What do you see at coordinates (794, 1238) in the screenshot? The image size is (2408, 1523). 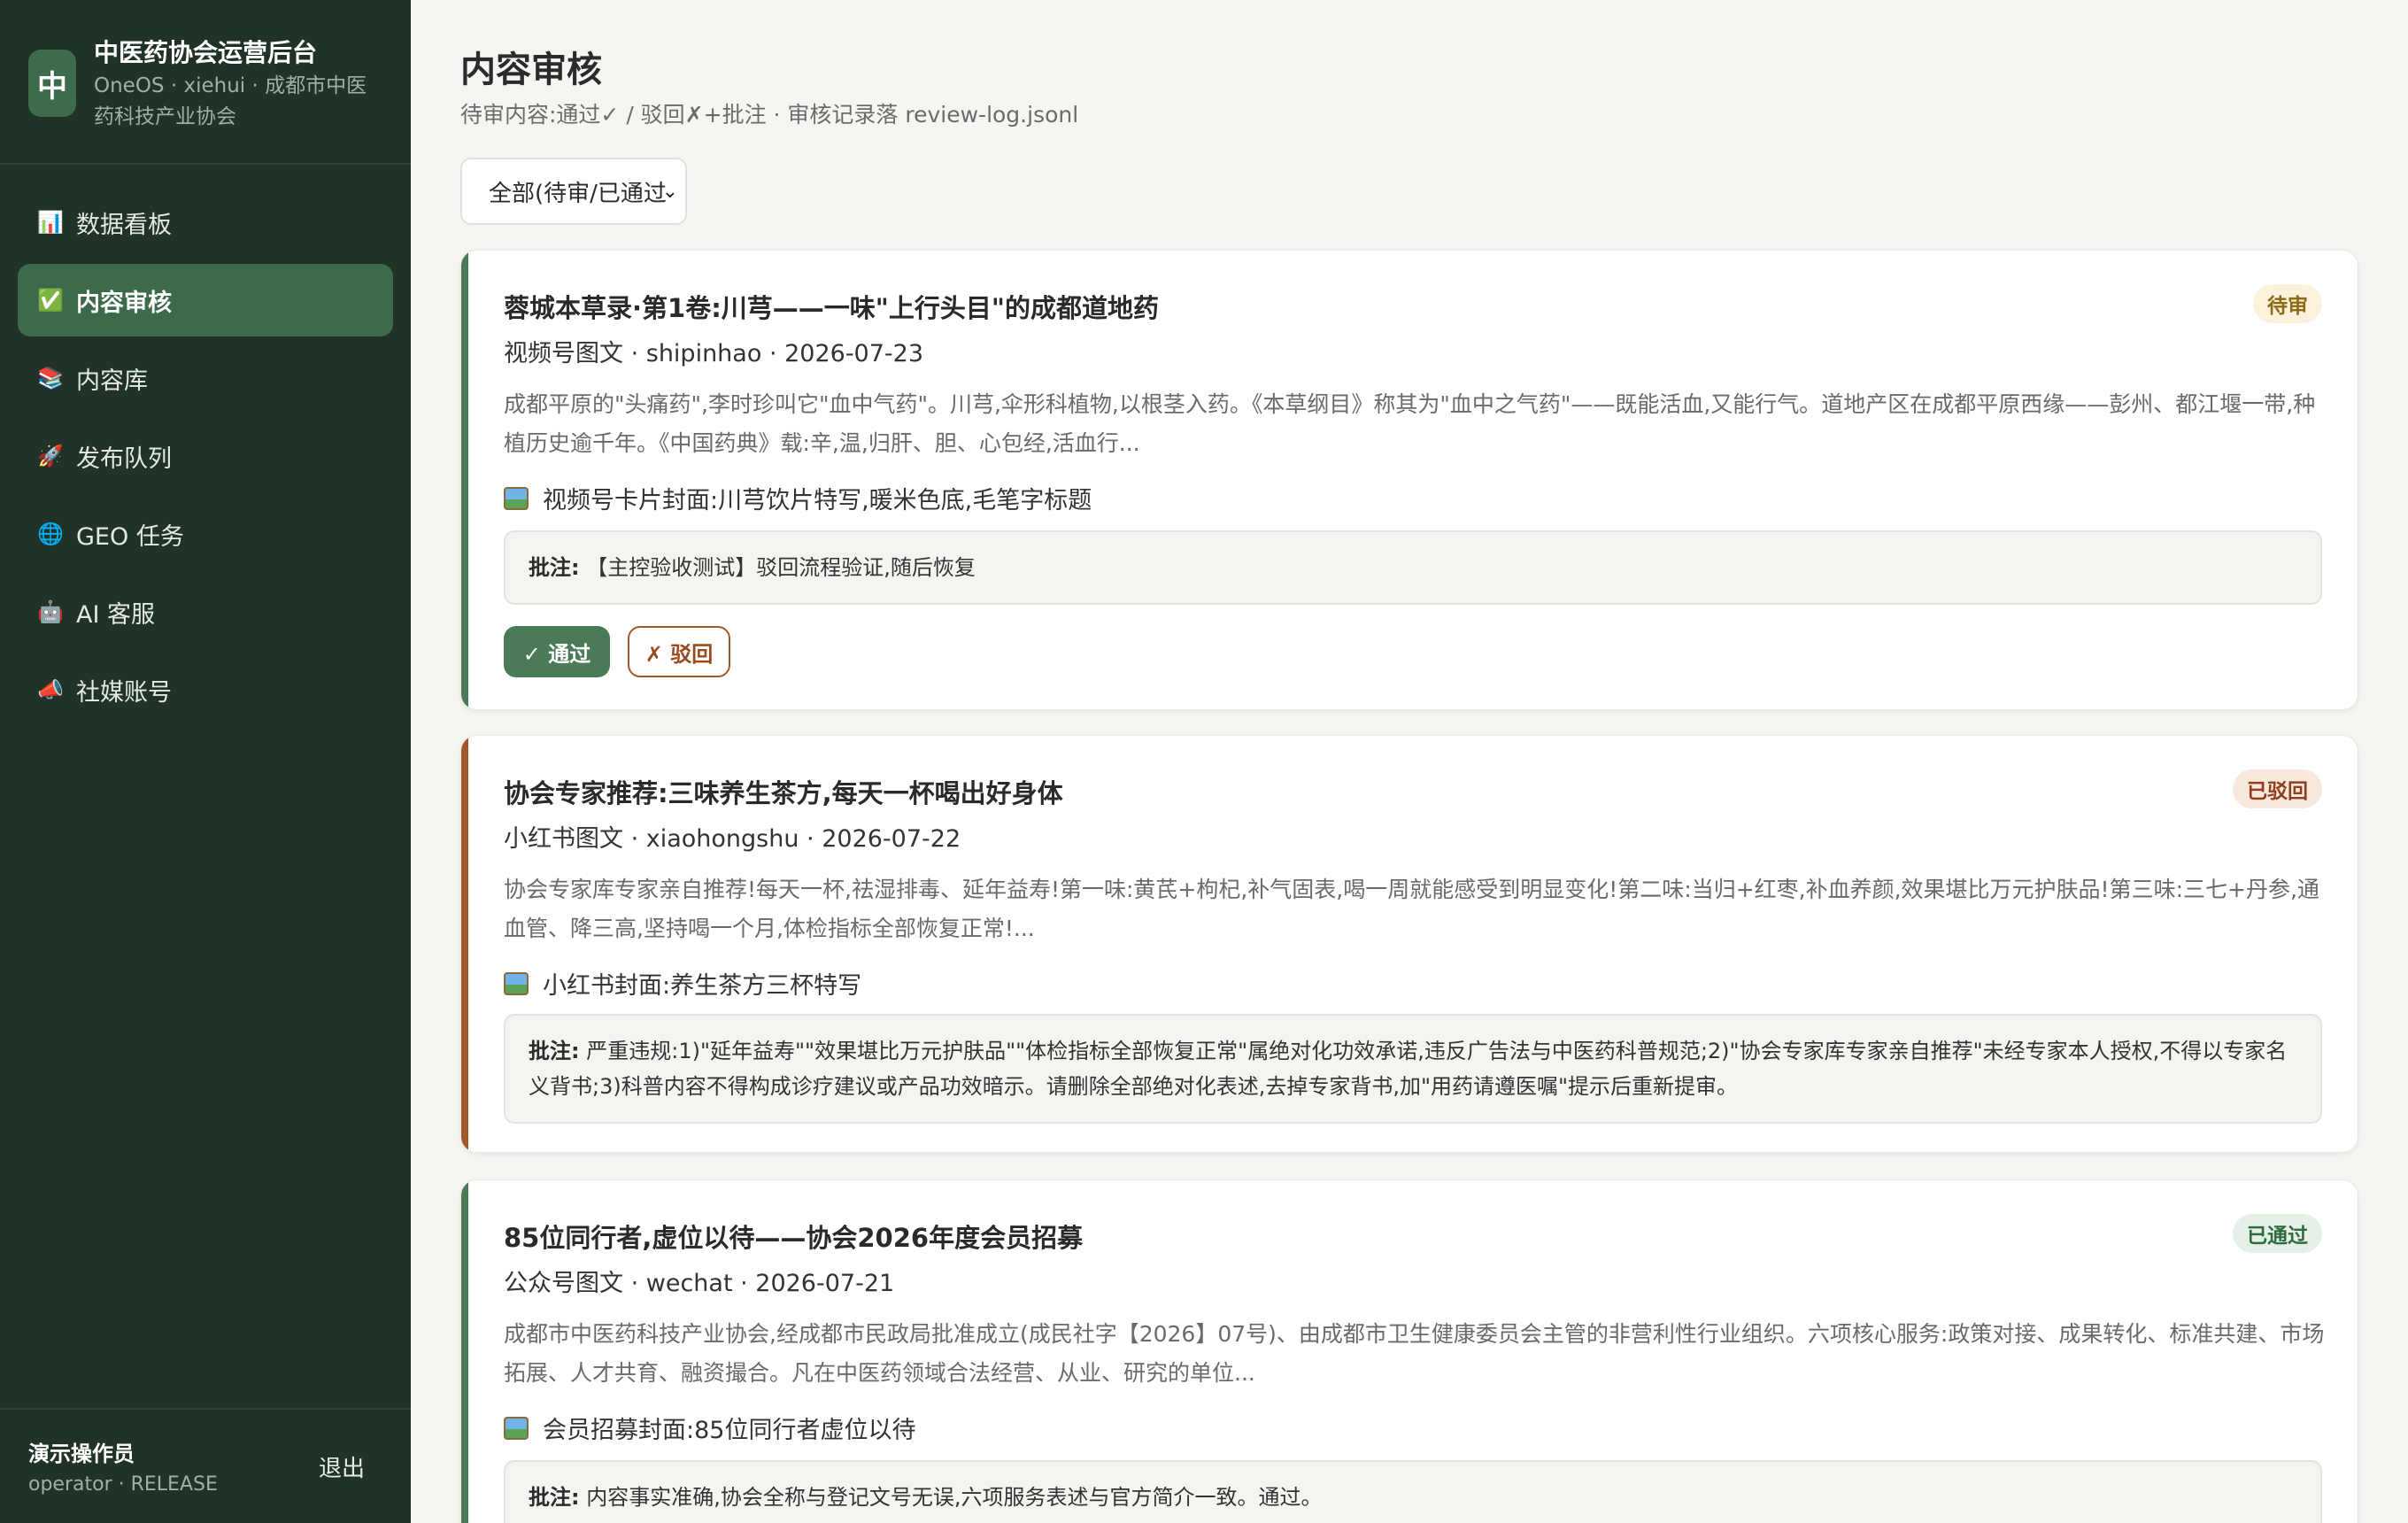 I see `card-title: 85位同行者,虚位以待——协会2026年度会员招募` at bounding box center [794, 1238].